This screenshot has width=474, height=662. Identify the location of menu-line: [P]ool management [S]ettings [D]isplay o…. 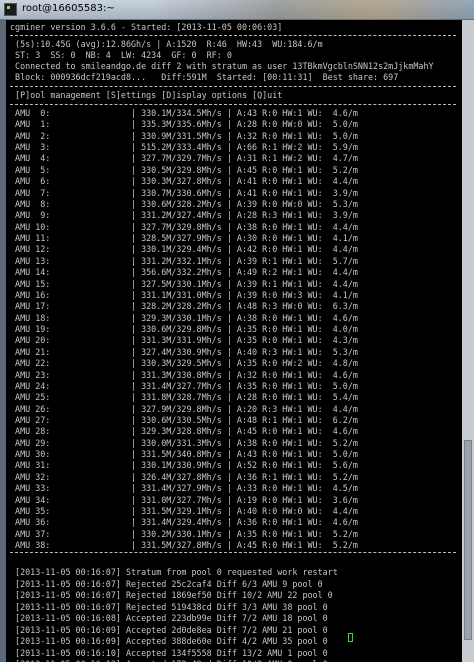
(146, 95).